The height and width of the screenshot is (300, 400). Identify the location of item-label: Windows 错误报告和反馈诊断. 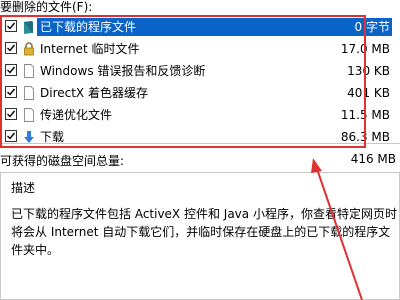
(123, 71).